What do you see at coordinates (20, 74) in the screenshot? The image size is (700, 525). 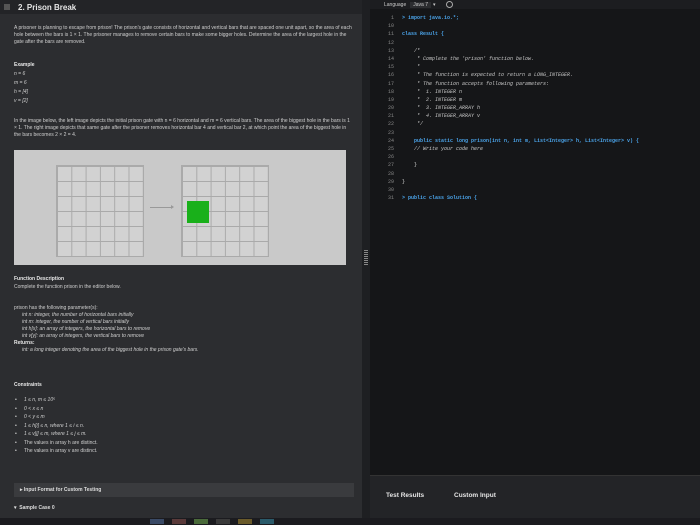 I see `example-line: n = 6` at bounding box center [20, 74].